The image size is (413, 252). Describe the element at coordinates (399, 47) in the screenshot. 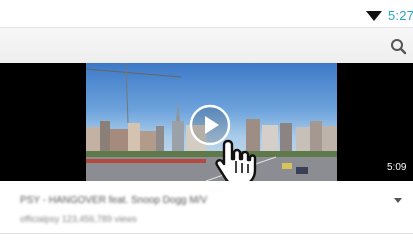

I see `search-icon` at that location.